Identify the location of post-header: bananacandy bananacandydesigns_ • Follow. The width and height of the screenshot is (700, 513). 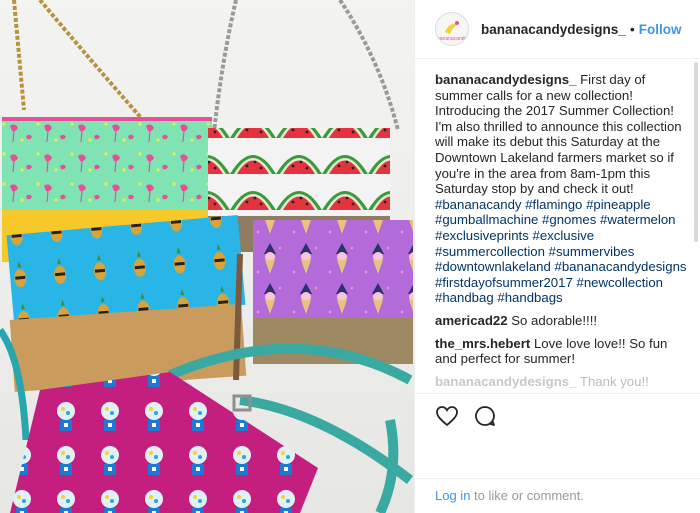
(557, 29).